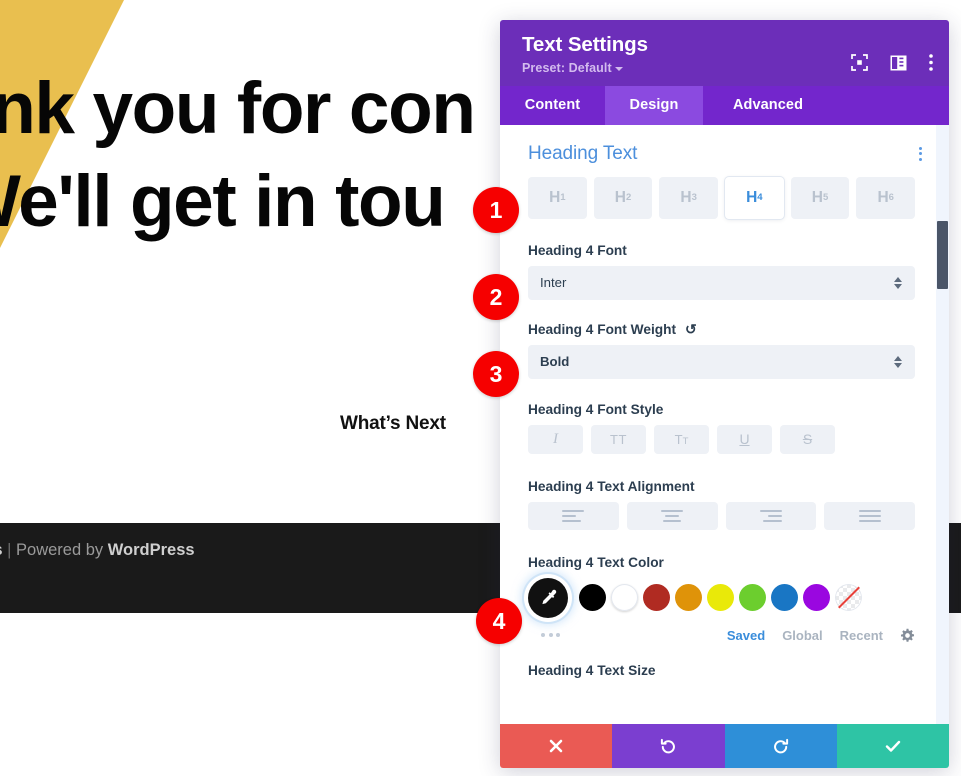 Image resolution: width=961 pixels, height=776 pixels. I want to click on whats-next-heading: What’s Next, so click(393, 423).